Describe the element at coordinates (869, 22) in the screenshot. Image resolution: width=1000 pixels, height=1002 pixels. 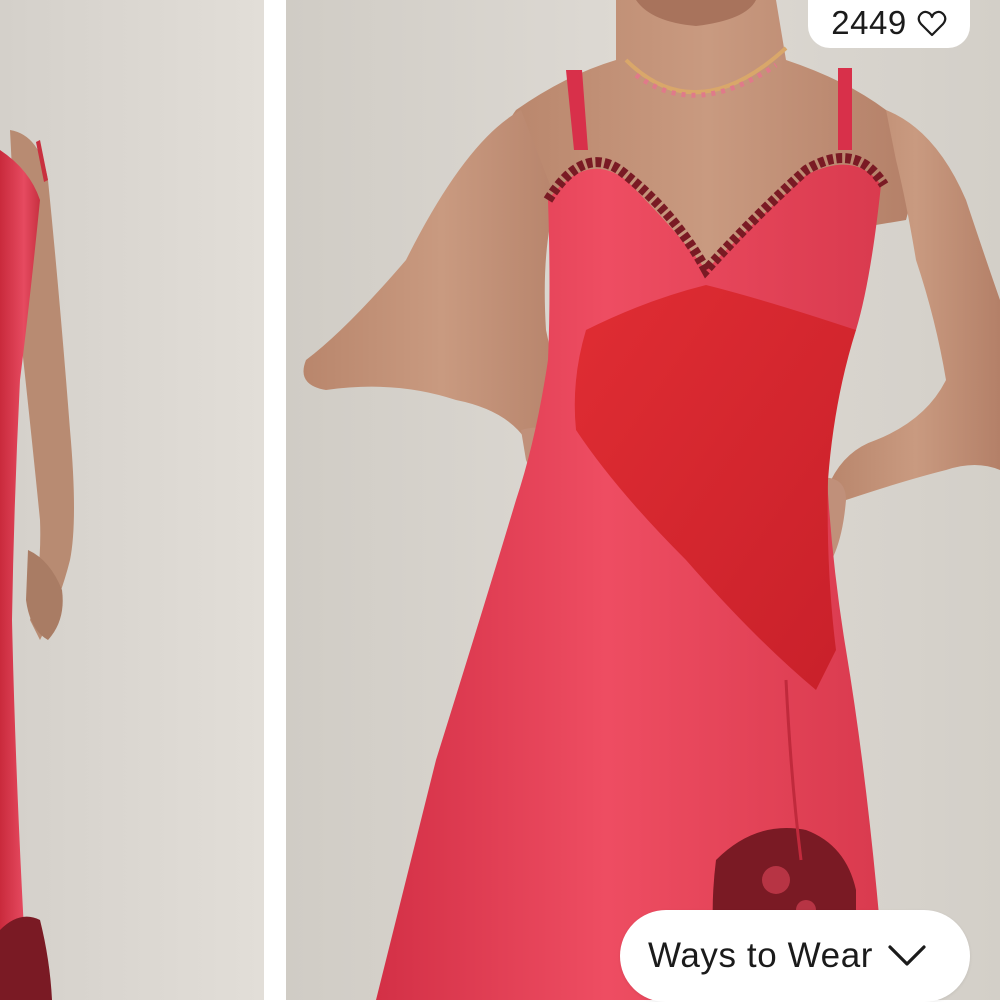
I see `like-count: 2449` at that location.